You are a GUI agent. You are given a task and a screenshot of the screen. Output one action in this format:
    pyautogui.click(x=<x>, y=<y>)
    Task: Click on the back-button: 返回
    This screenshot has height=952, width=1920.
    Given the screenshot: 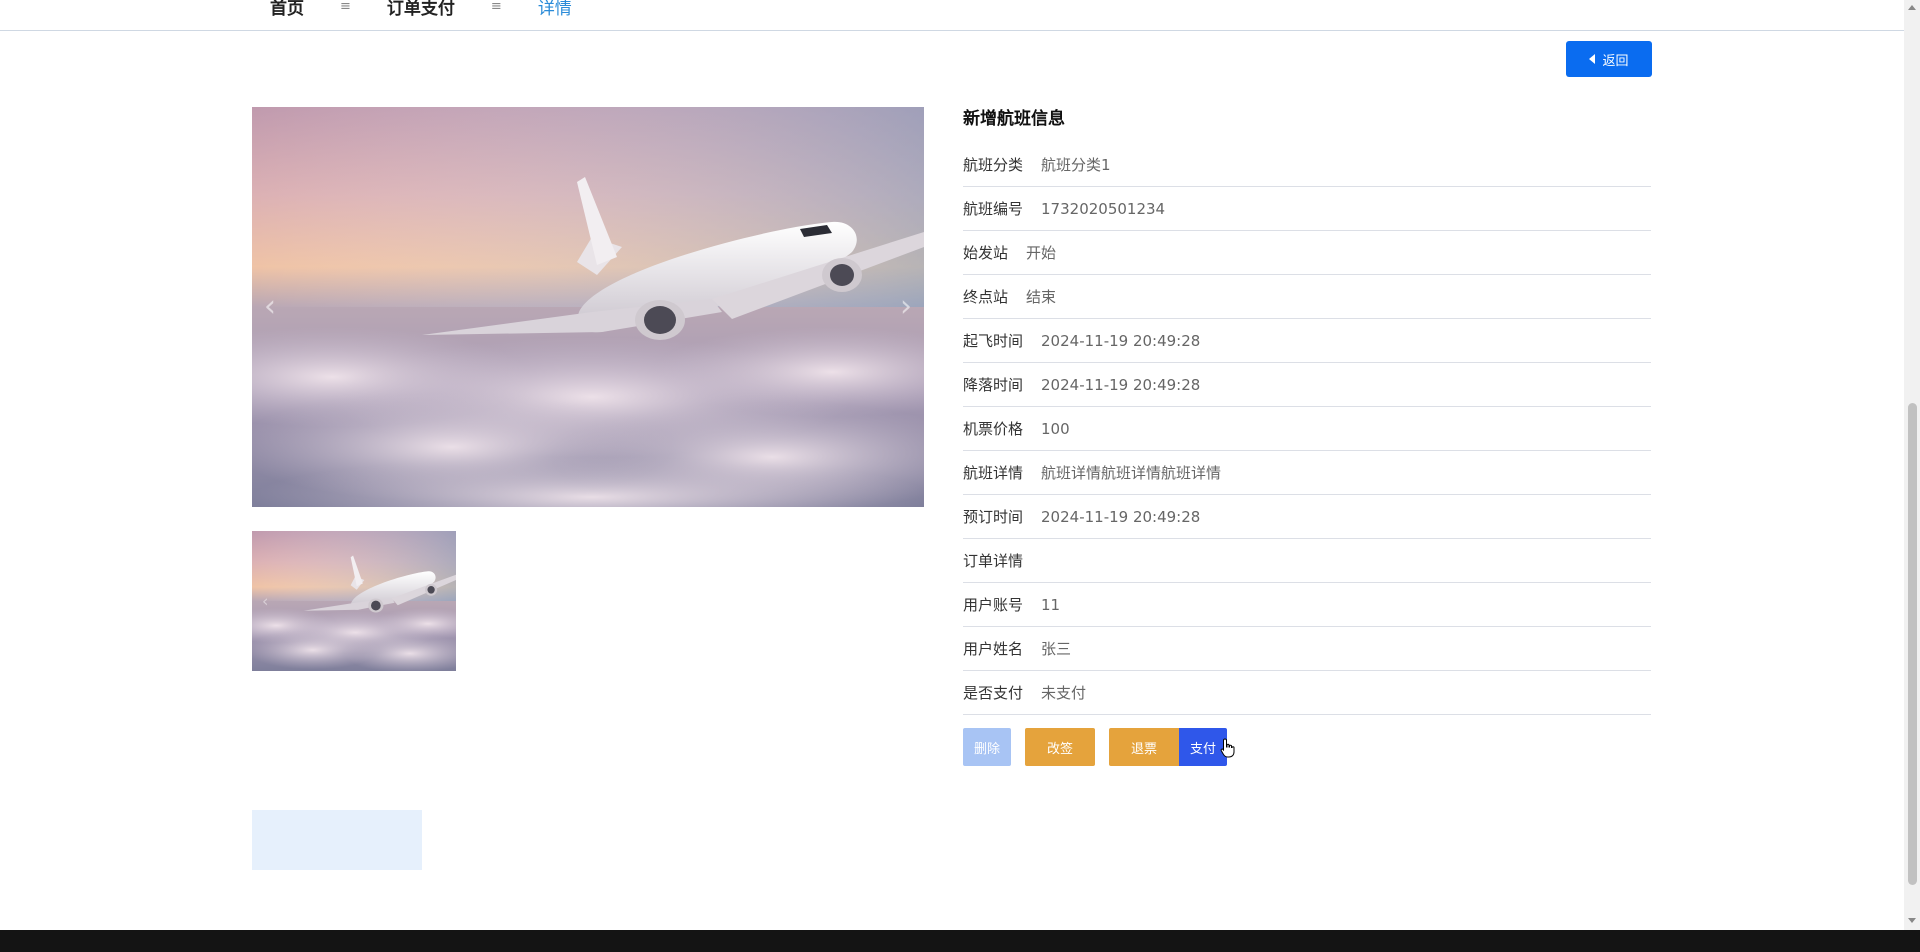 What is the action you would take?
    pyautogui.click(x=1609, y=59)
    